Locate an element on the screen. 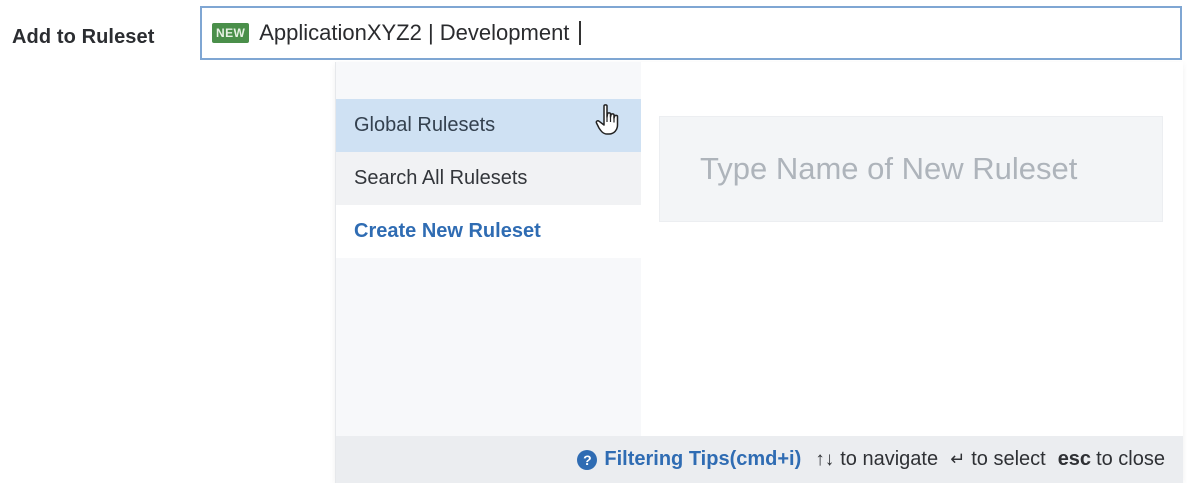 Image resolution: width=1187 pixels, height=483 pixels. arrows-up-down-icon: ↑↓ is located at coordinates (825, 459).